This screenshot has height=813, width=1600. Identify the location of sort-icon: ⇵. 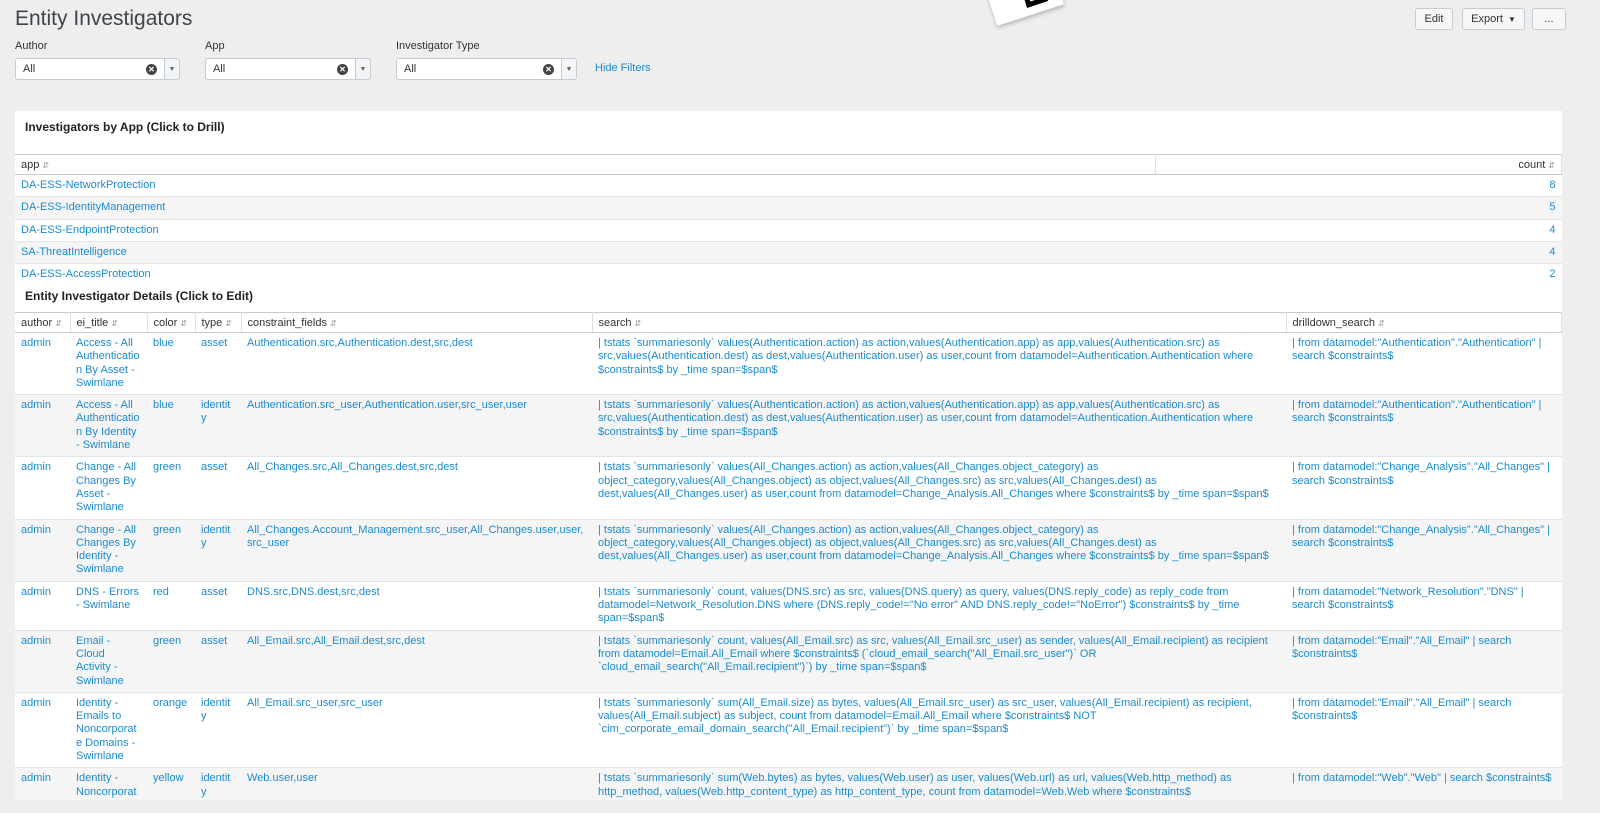
(638, 323).